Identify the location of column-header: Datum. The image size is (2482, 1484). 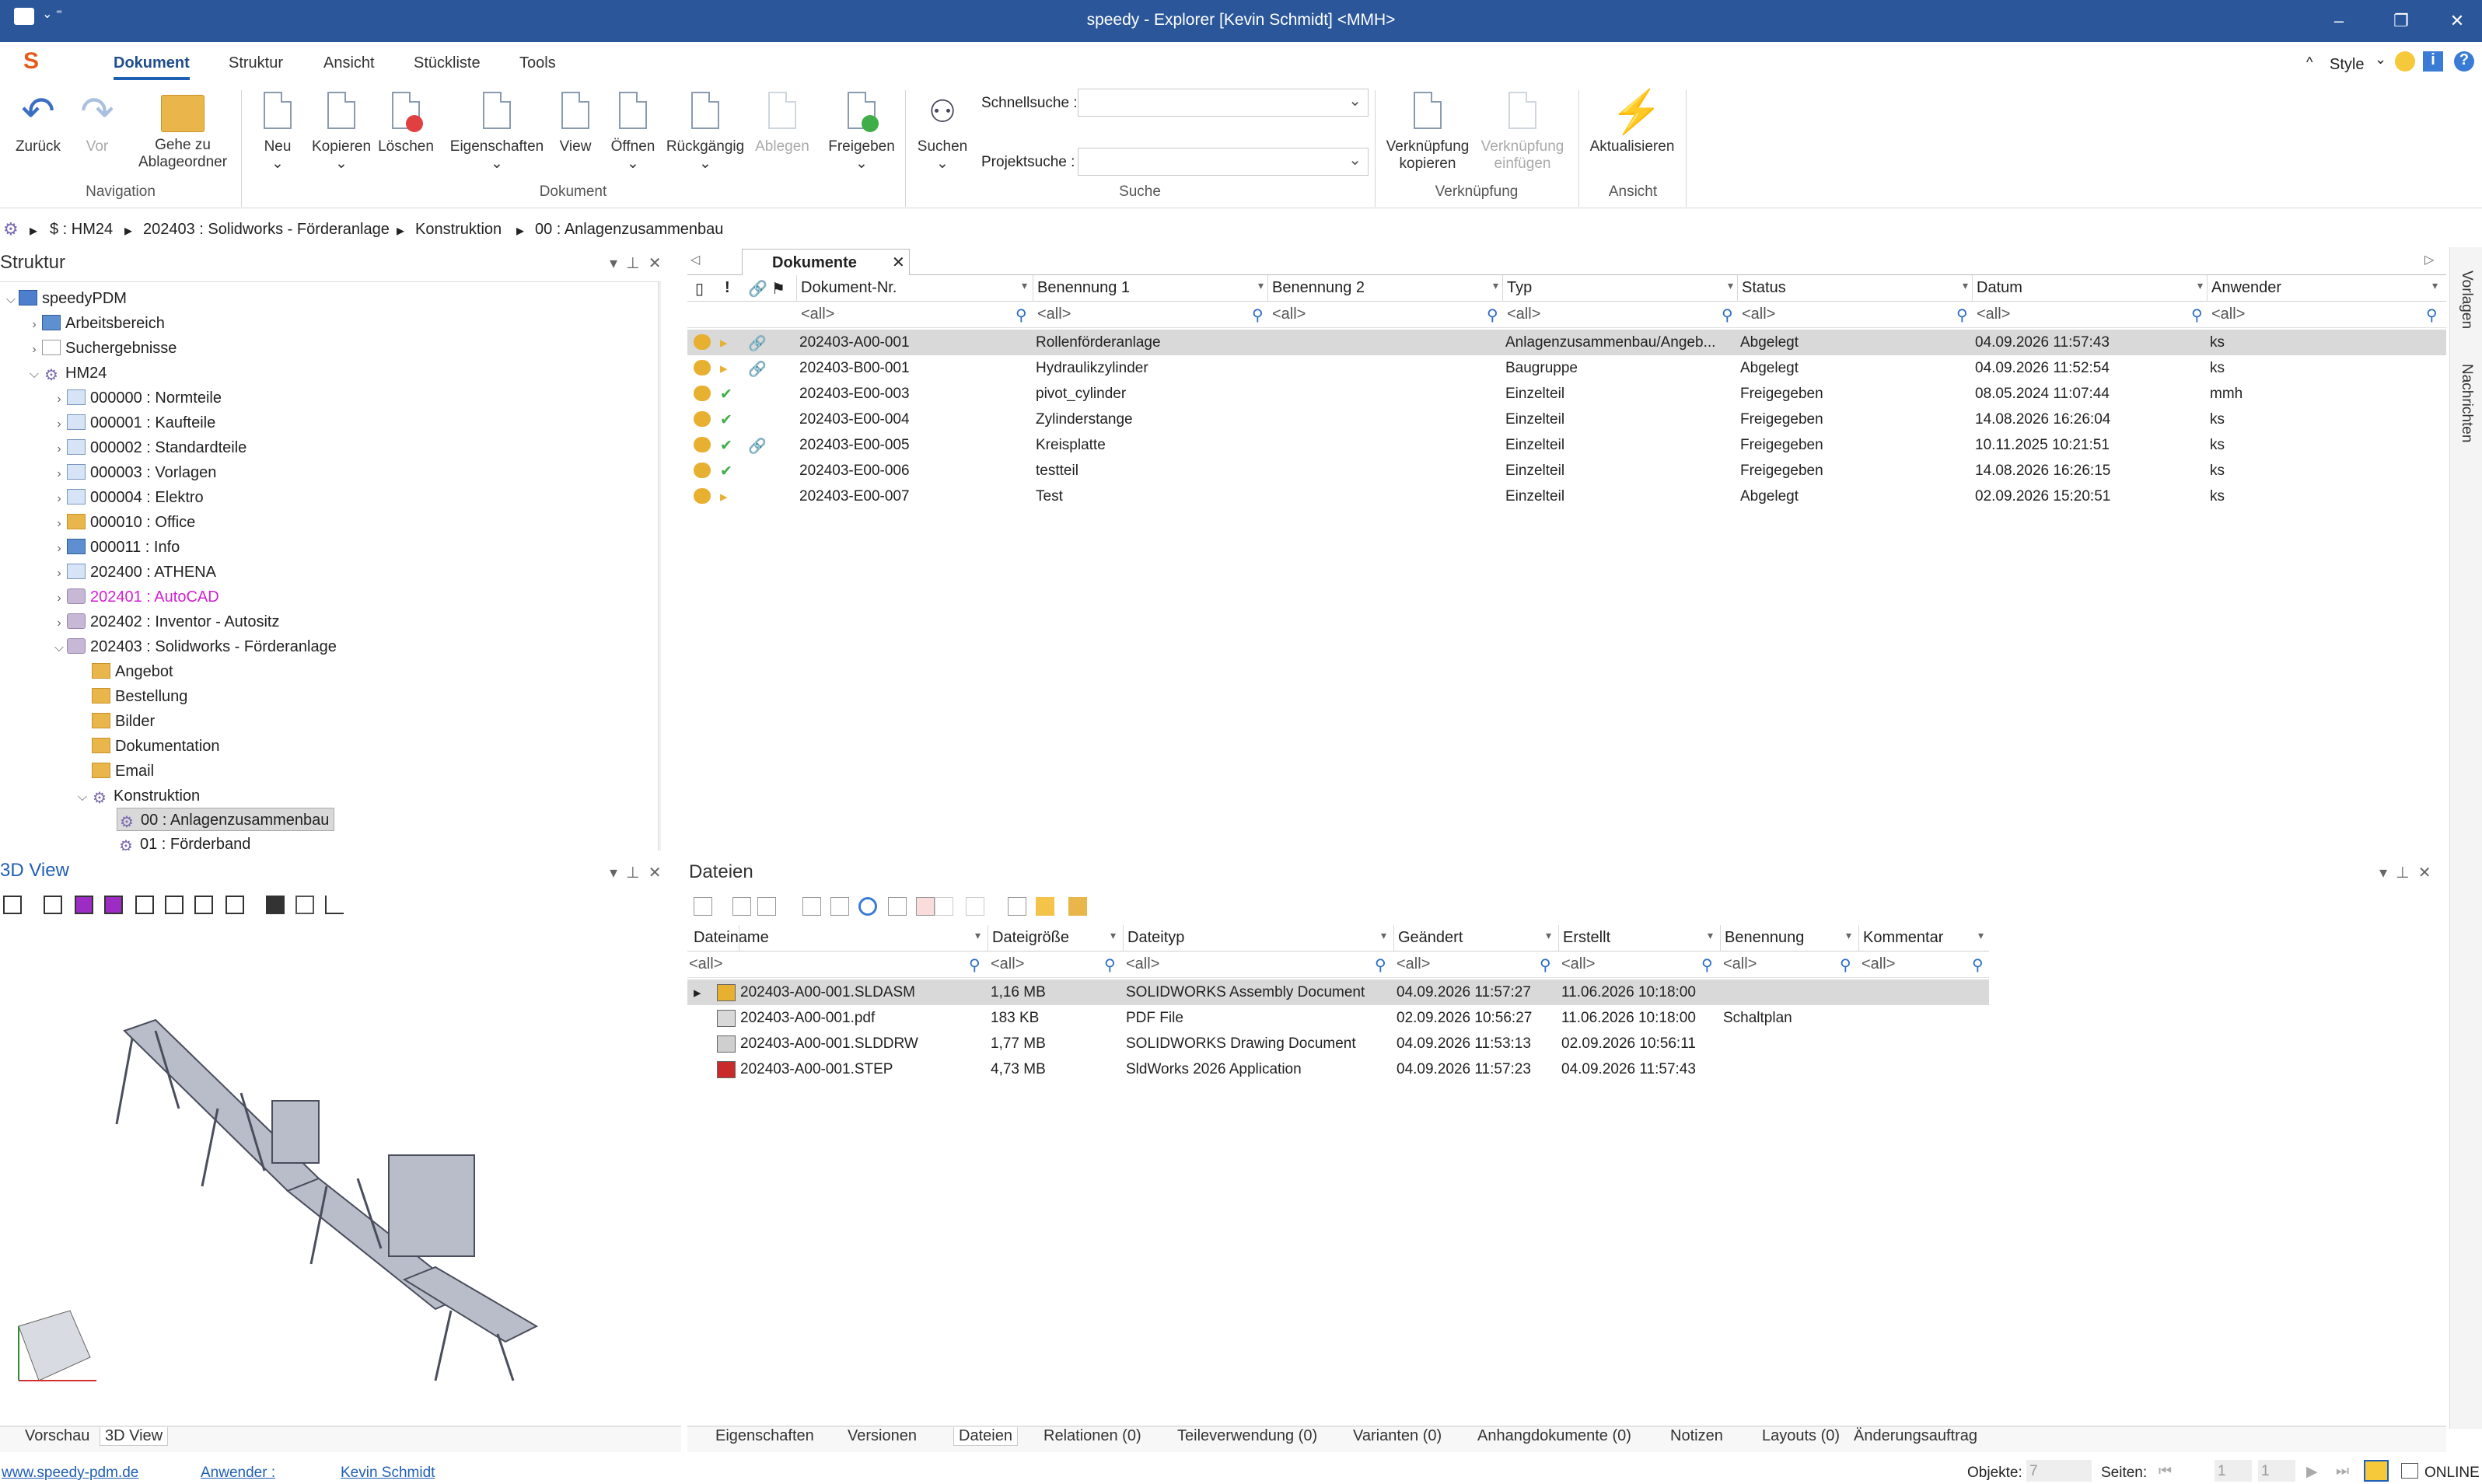
(2000, 288).